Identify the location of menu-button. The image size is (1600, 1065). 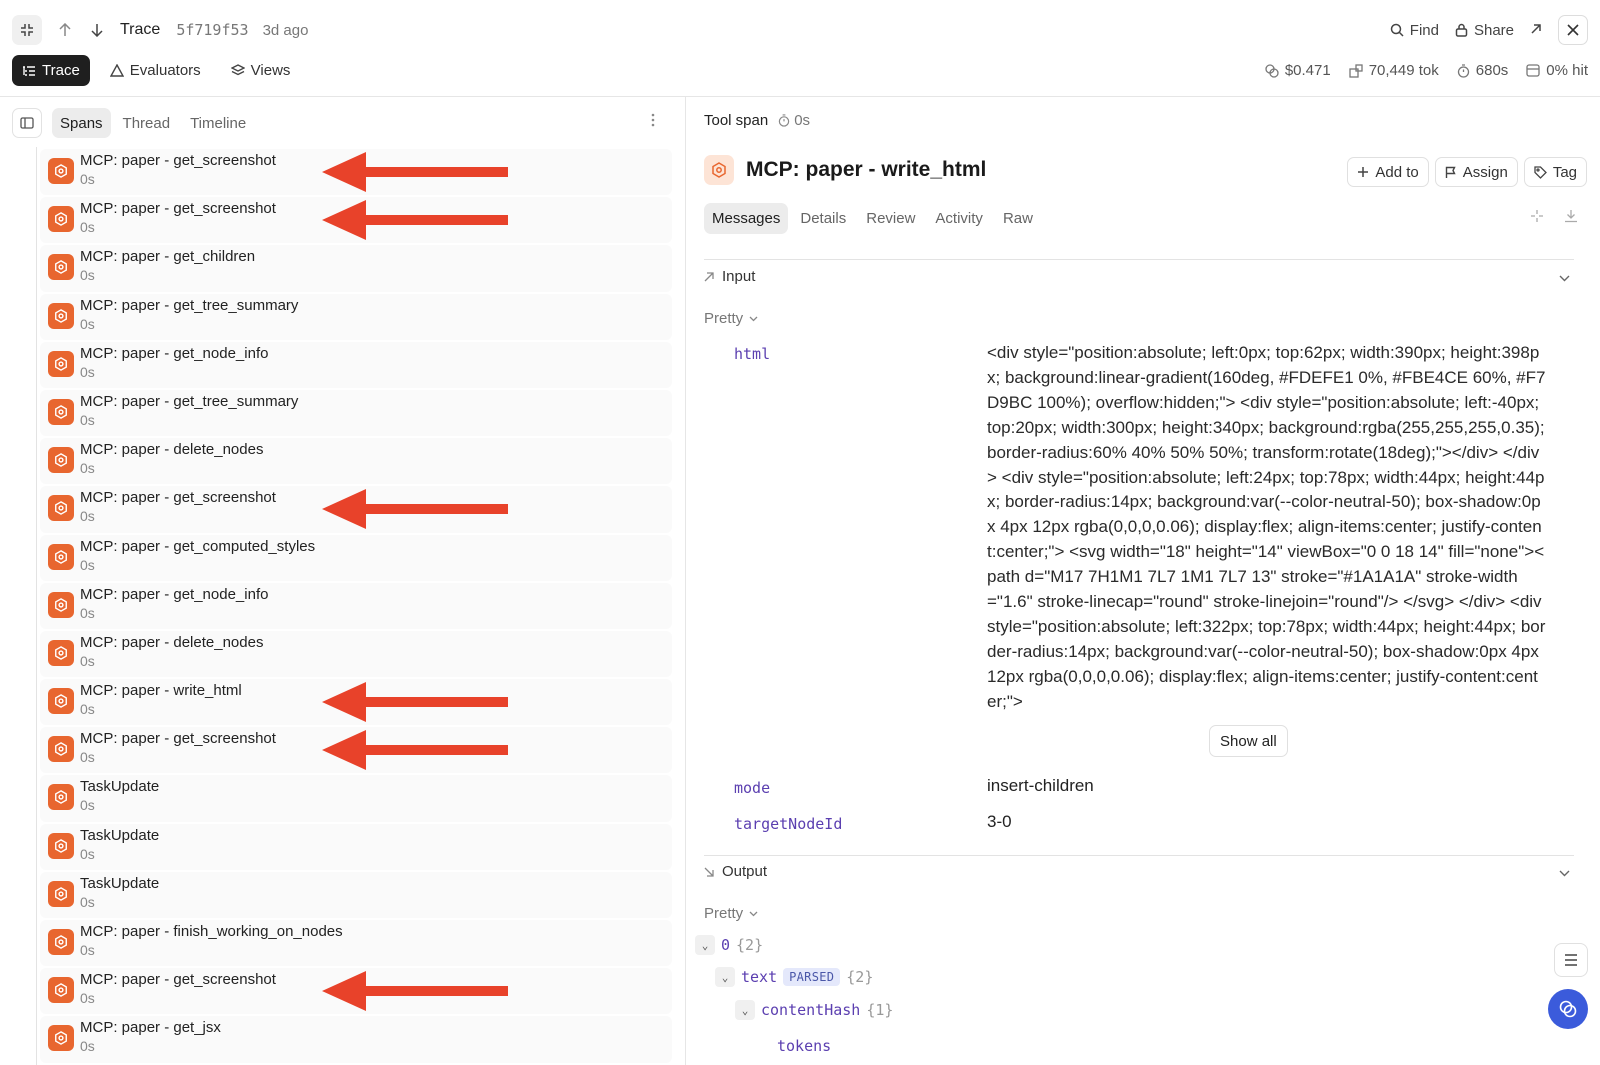
(1571, 960).